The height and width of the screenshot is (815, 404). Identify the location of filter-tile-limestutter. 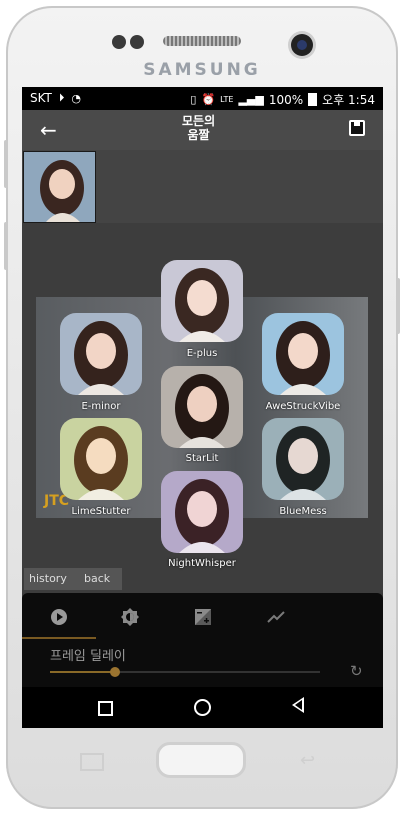
(101, 459).